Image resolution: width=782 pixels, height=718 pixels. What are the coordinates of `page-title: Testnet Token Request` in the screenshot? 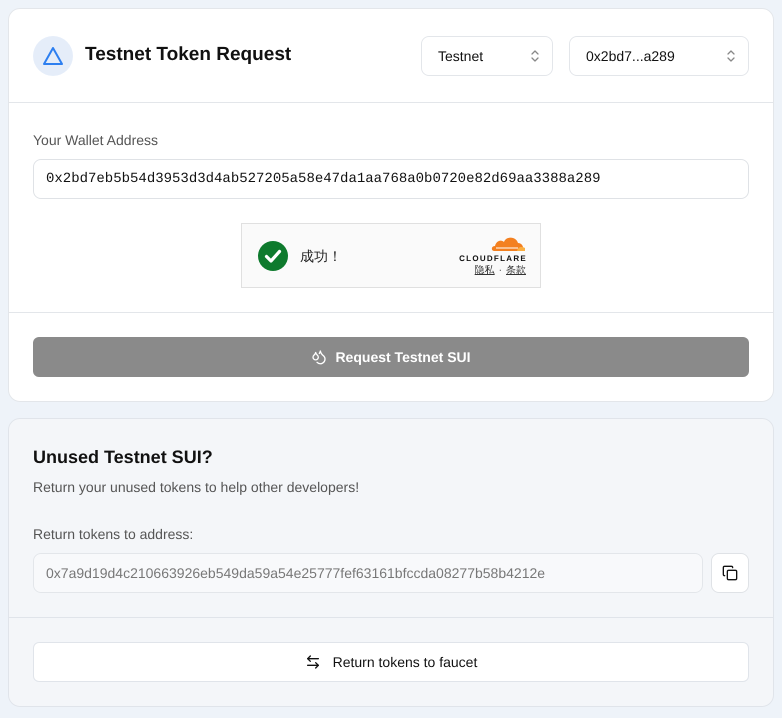 It's located at (188, 55).